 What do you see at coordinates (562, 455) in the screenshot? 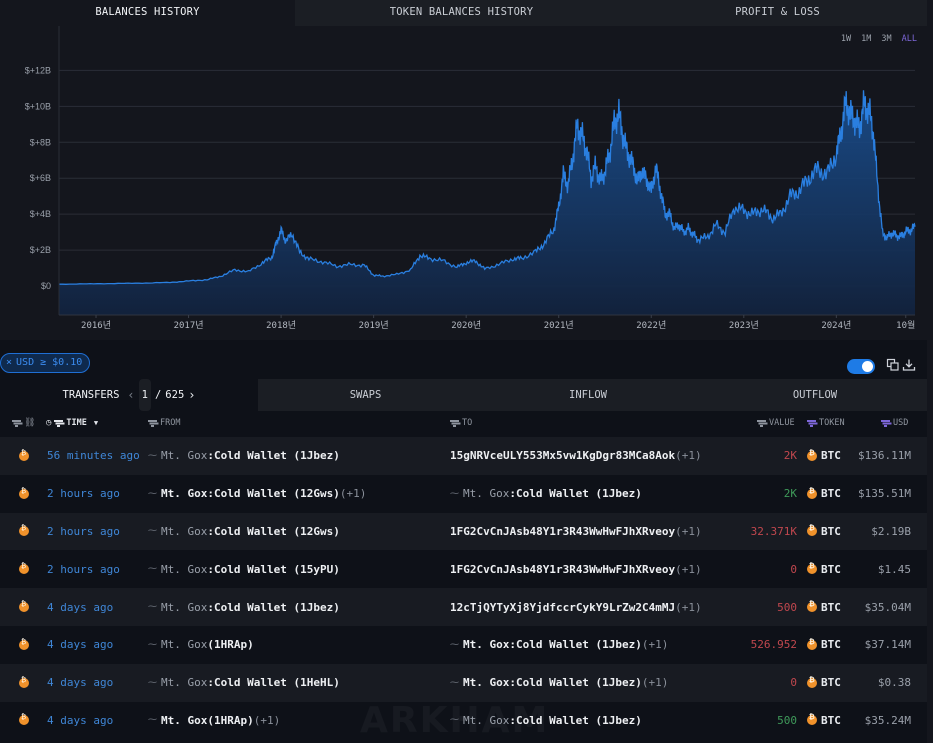
I see `to-label: 15gNRVceULY553Mx5vw1KgDgr83MCa8Aok` at bounding box center [562, 455].